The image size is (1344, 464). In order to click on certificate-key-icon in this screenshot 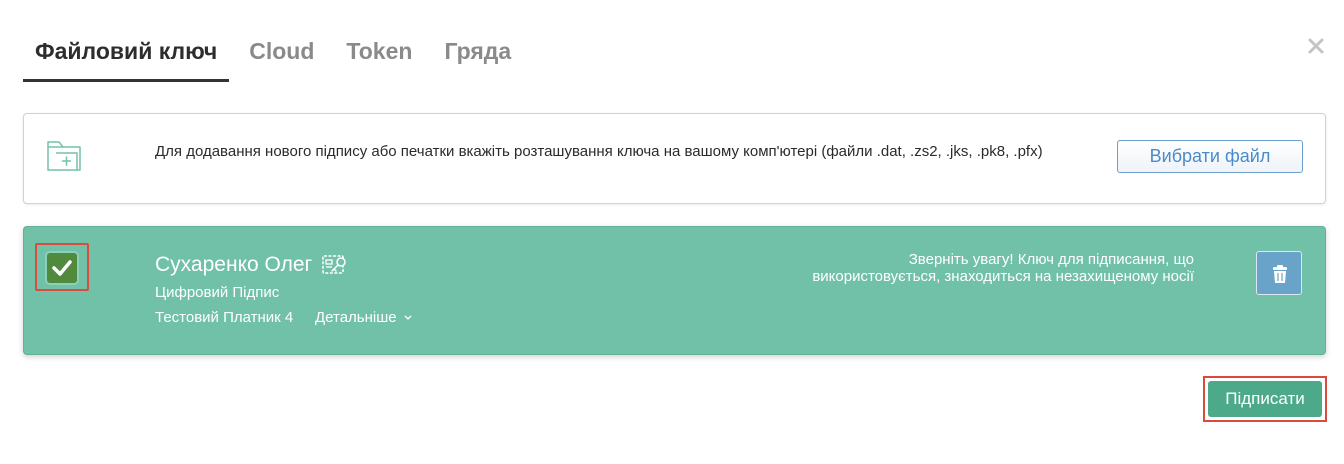, I will do `click(334, 264)`.